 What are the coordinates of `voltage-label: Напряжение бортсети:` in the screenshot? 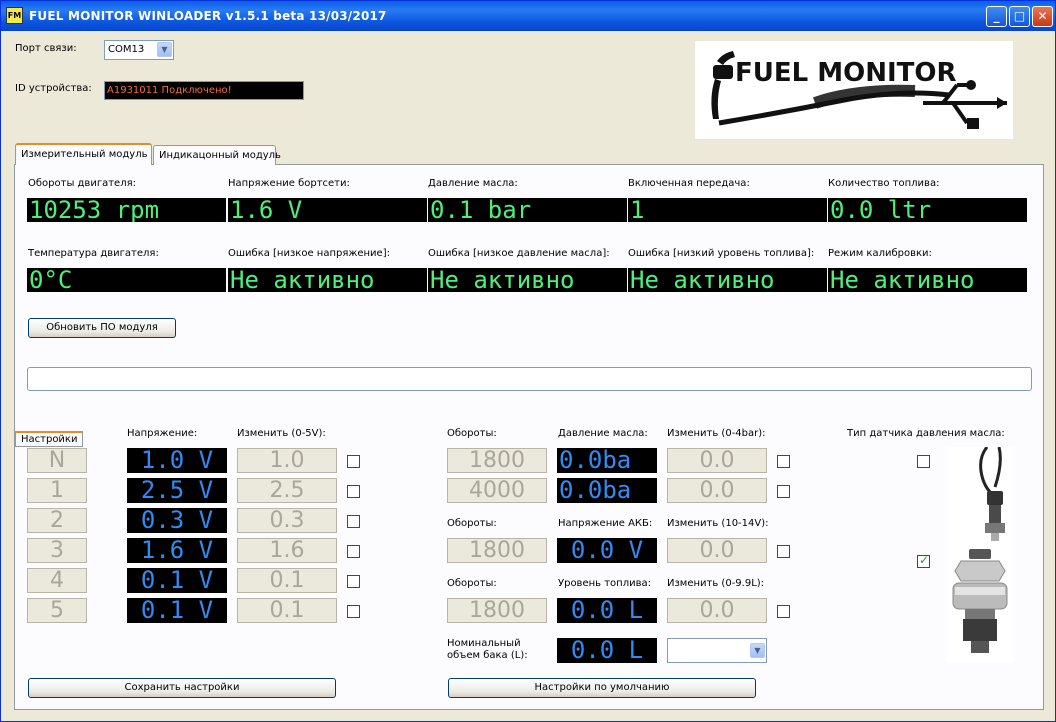 It's located at (289, 183).